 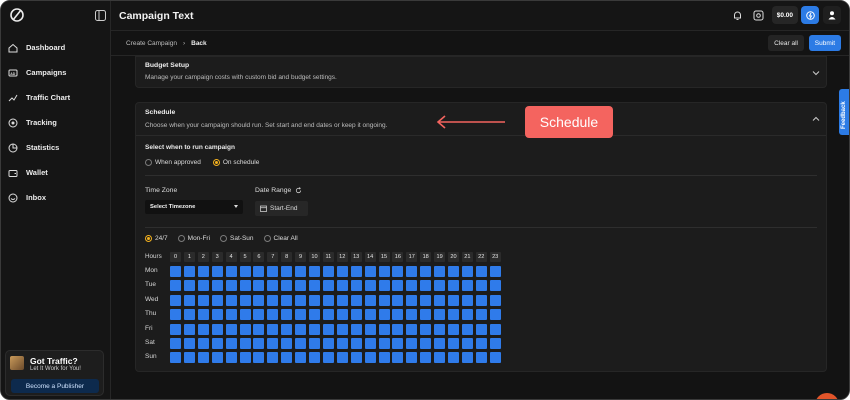 I want to click on boost-icon, so click(x=810, y=15).